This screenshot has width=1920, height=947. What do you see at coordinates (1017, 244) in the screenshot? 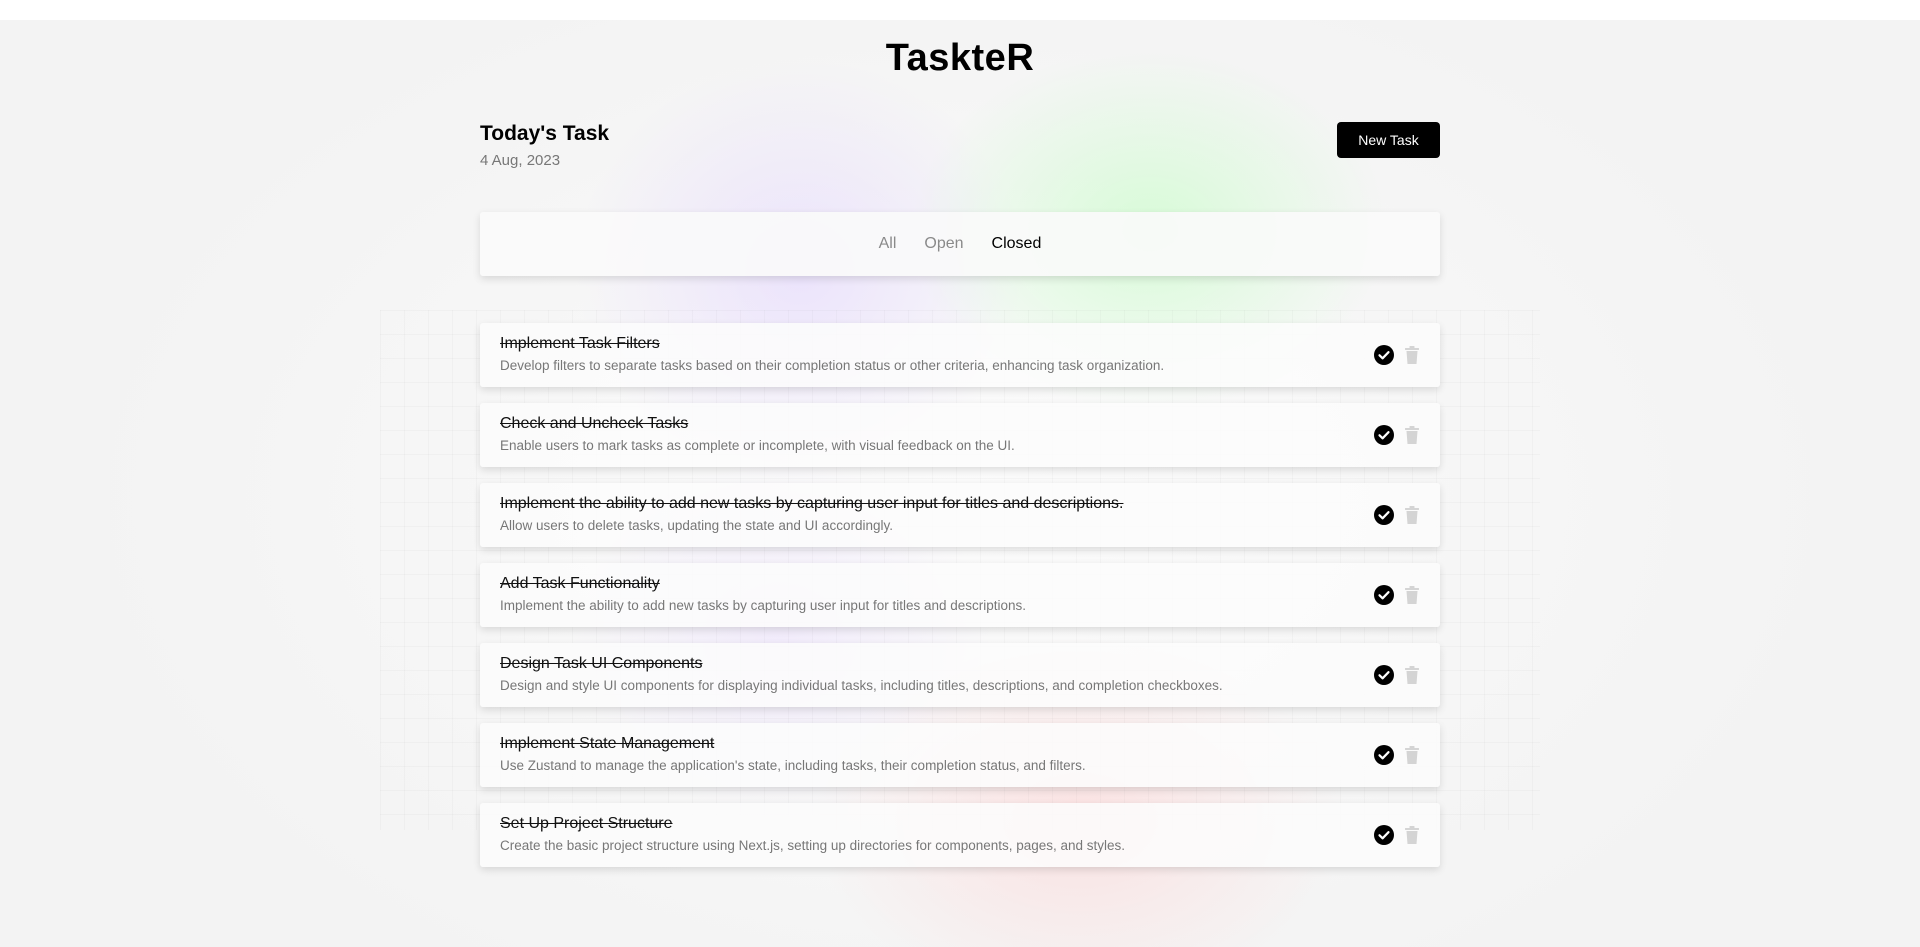
I see `tab-closed: Closed` at bounding box center [1017, 244].